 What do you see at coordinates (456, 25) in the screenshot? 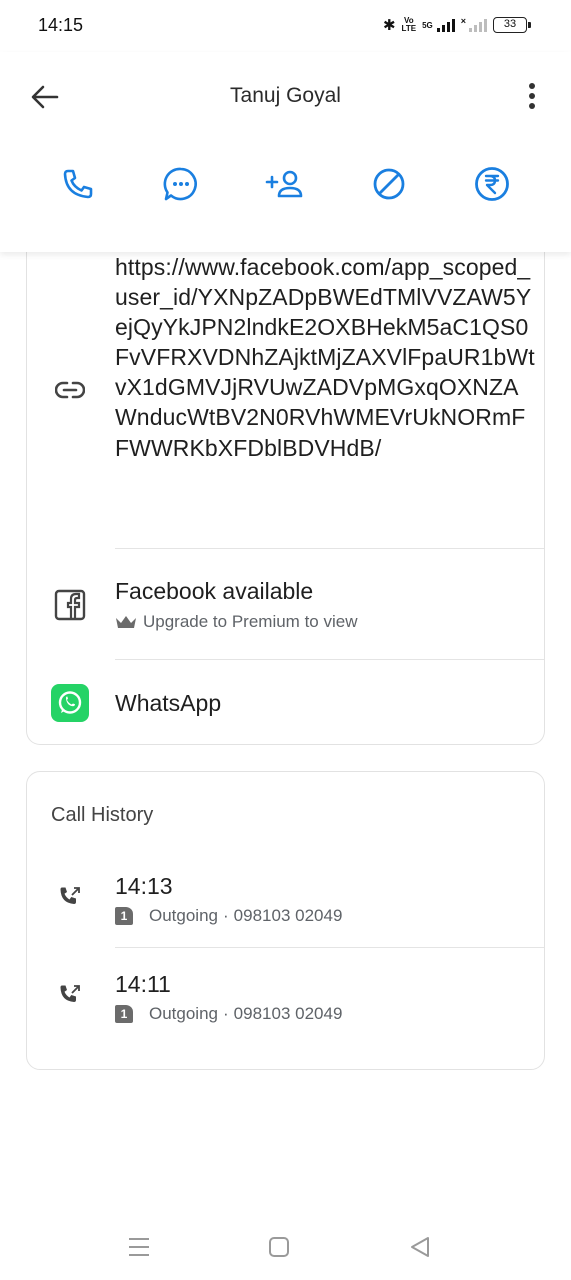
I see `status-icons: ✱ Vo LTE 5G × 33` at bounding box center [456, 25].